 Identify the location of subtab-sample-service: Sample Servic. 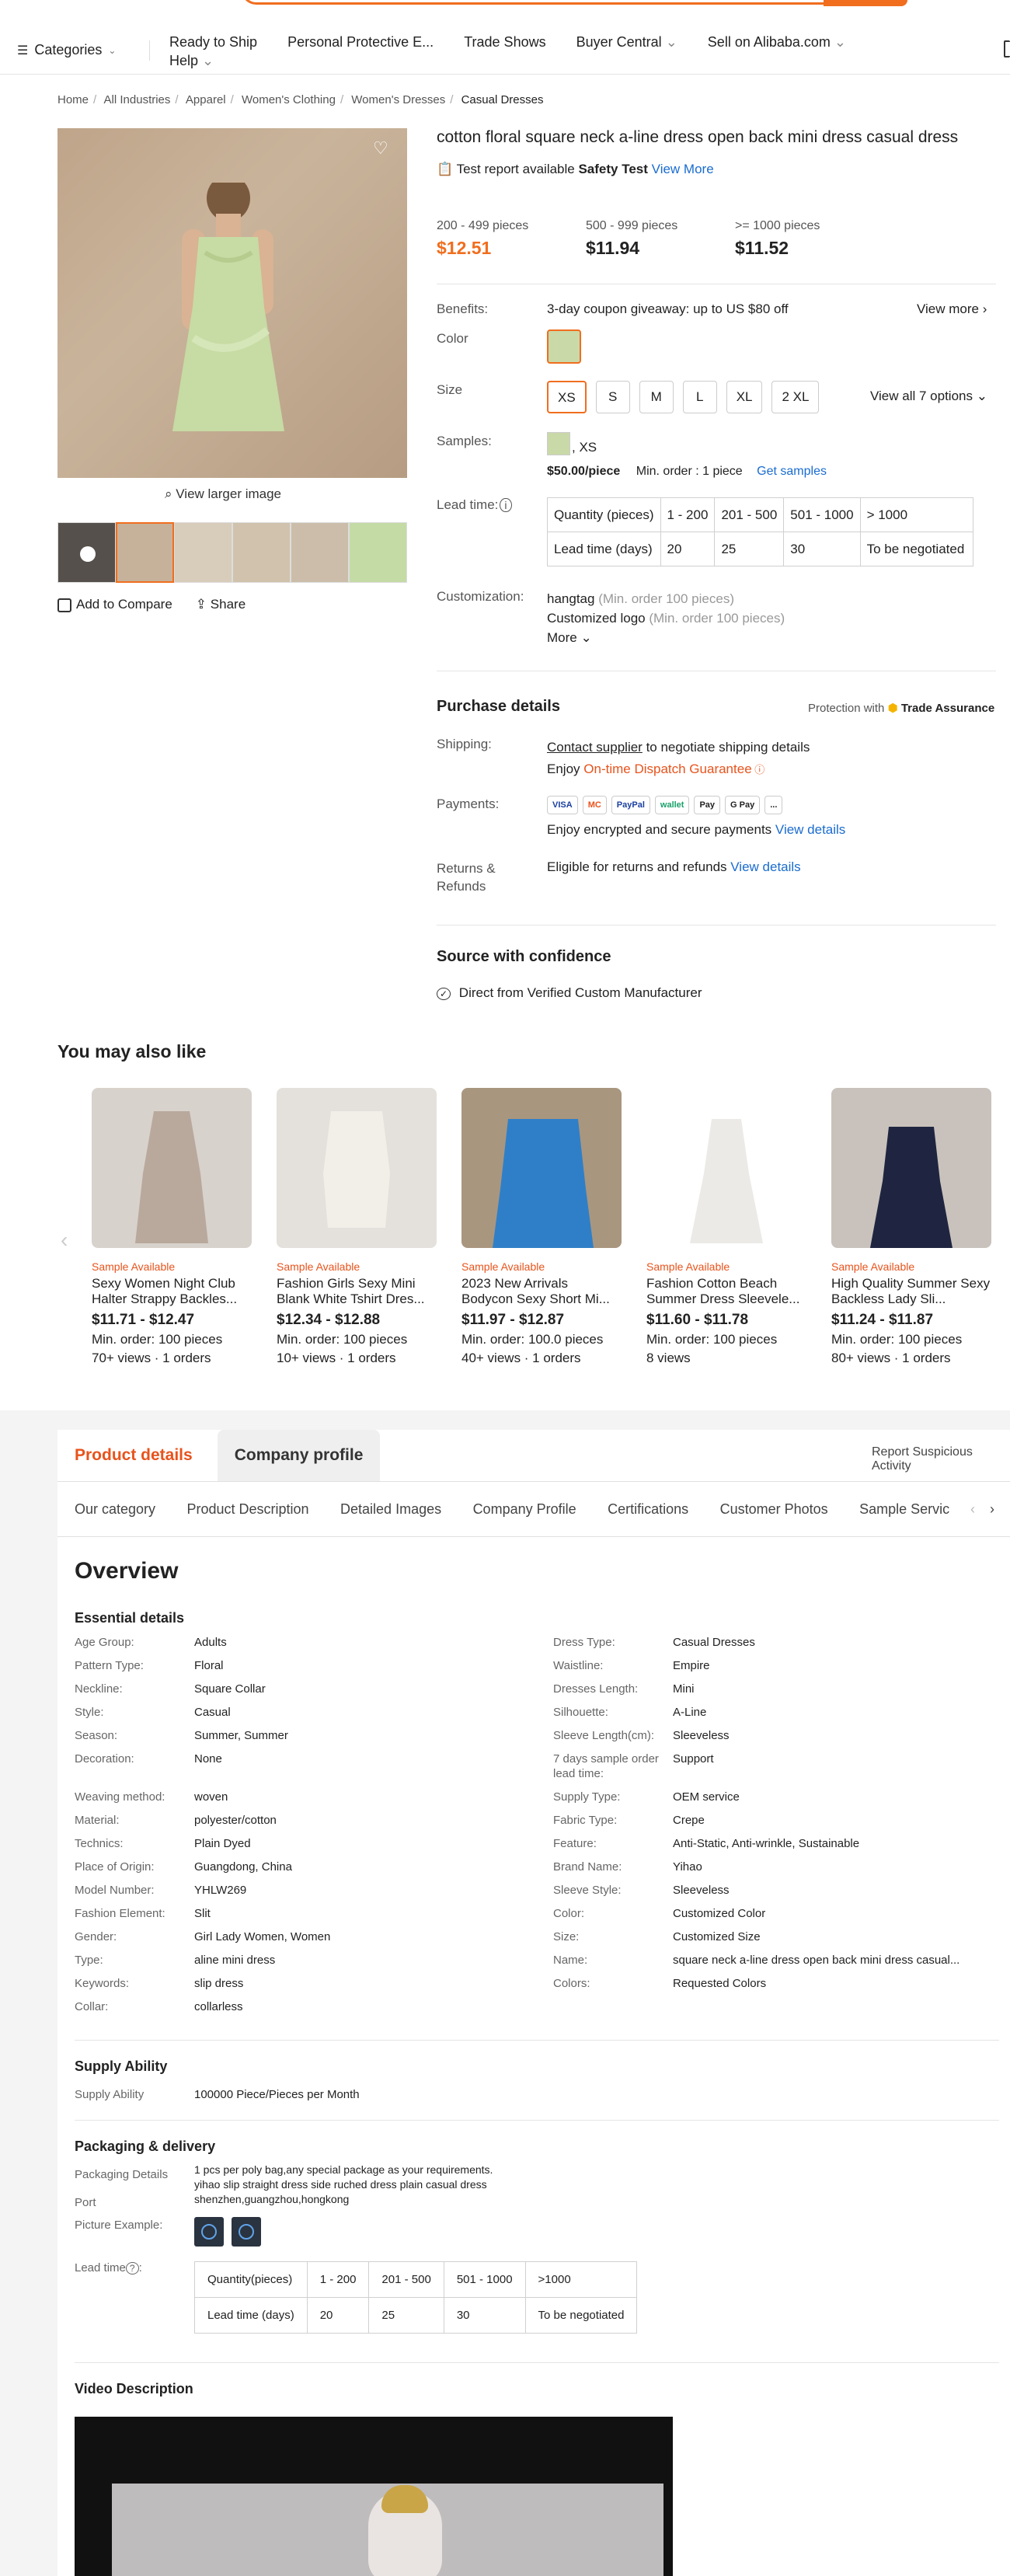
(904, 1509).